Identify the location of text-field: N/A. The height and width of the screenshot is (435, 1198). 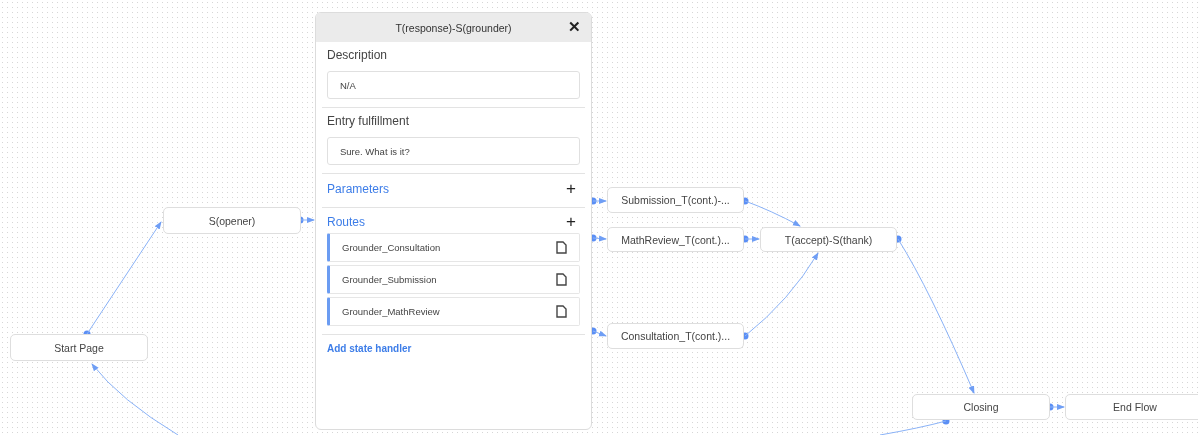
(453, 85).